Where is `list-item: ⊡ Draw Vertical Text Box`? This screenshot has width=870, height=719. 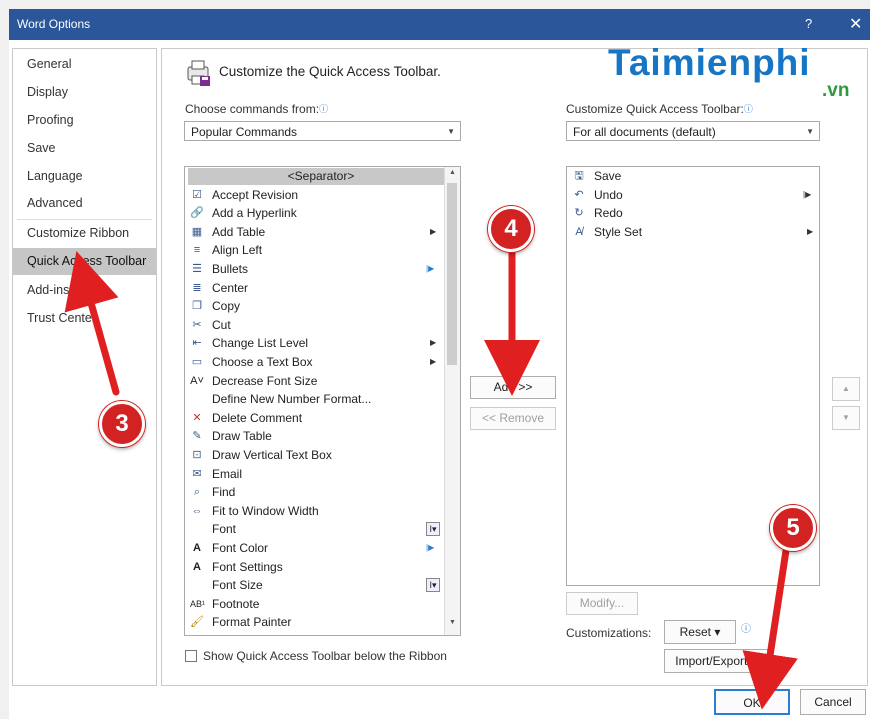 list-item: ⊡ Draw Vertical Text Box is located at coordinates (315, 455).